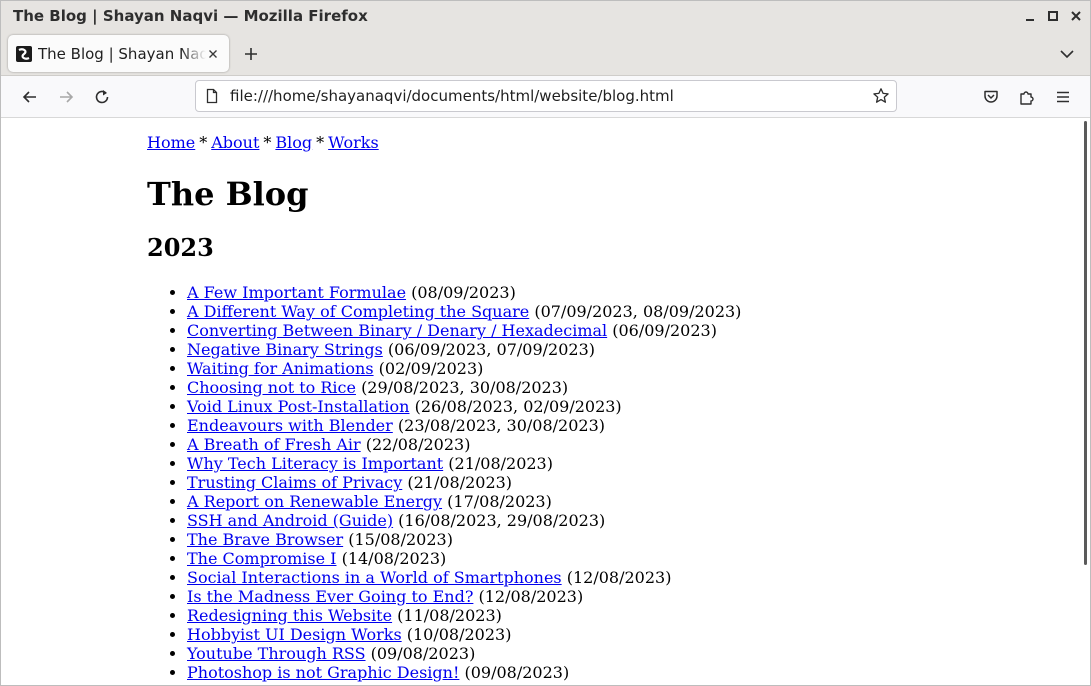  I want to click on post-link: Trusting Claims of Privacy, so click(294, 482).